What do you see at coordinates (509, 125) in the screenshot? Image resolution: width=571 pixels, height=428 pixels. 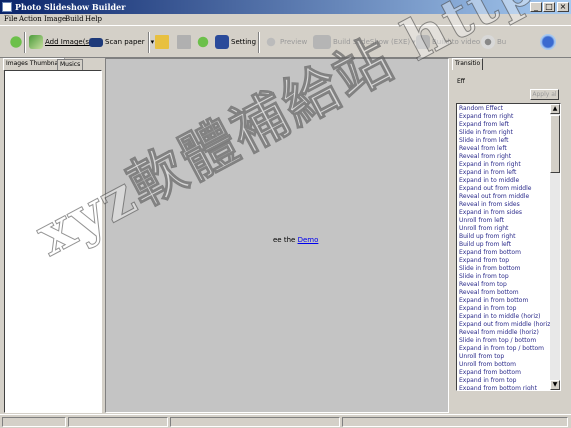 I see `effect-item: Expand from left` at bounding box center [509, 125].